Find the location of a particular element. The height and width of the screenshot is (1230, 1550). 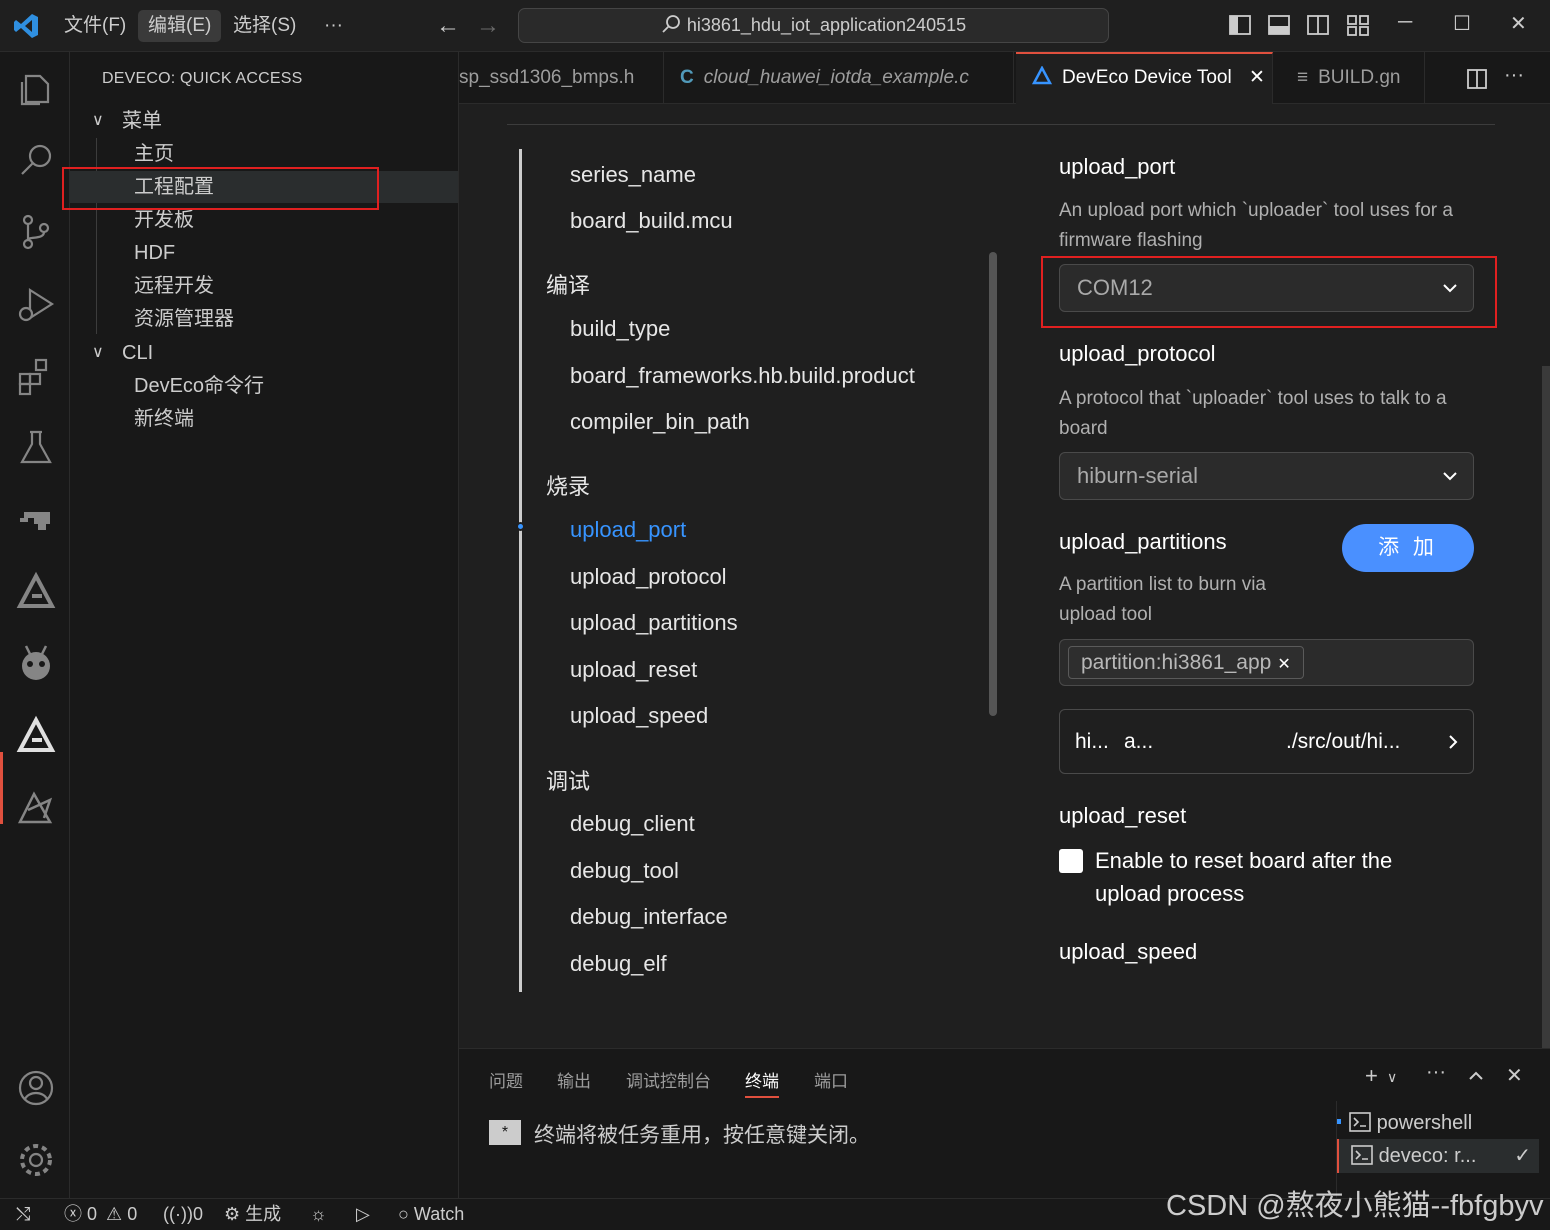

nav-debug-elf: debug_elf is located at coordinates (618, 964).